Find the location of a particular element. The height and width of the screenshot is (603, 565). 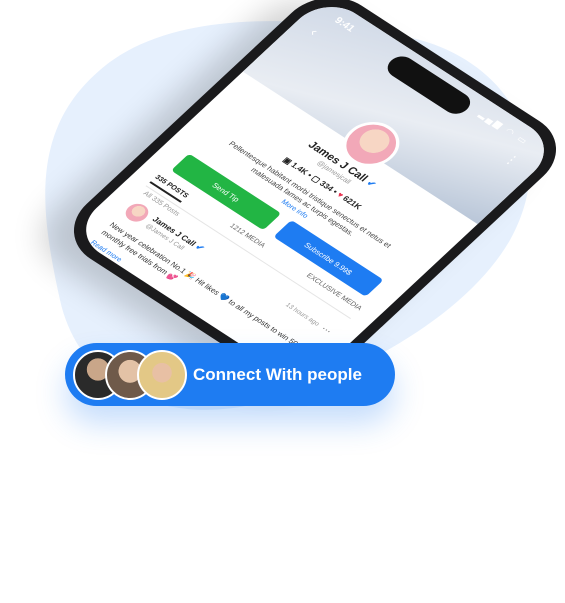

post-verified-icon: ✔ is located at coordinates (199, 248).